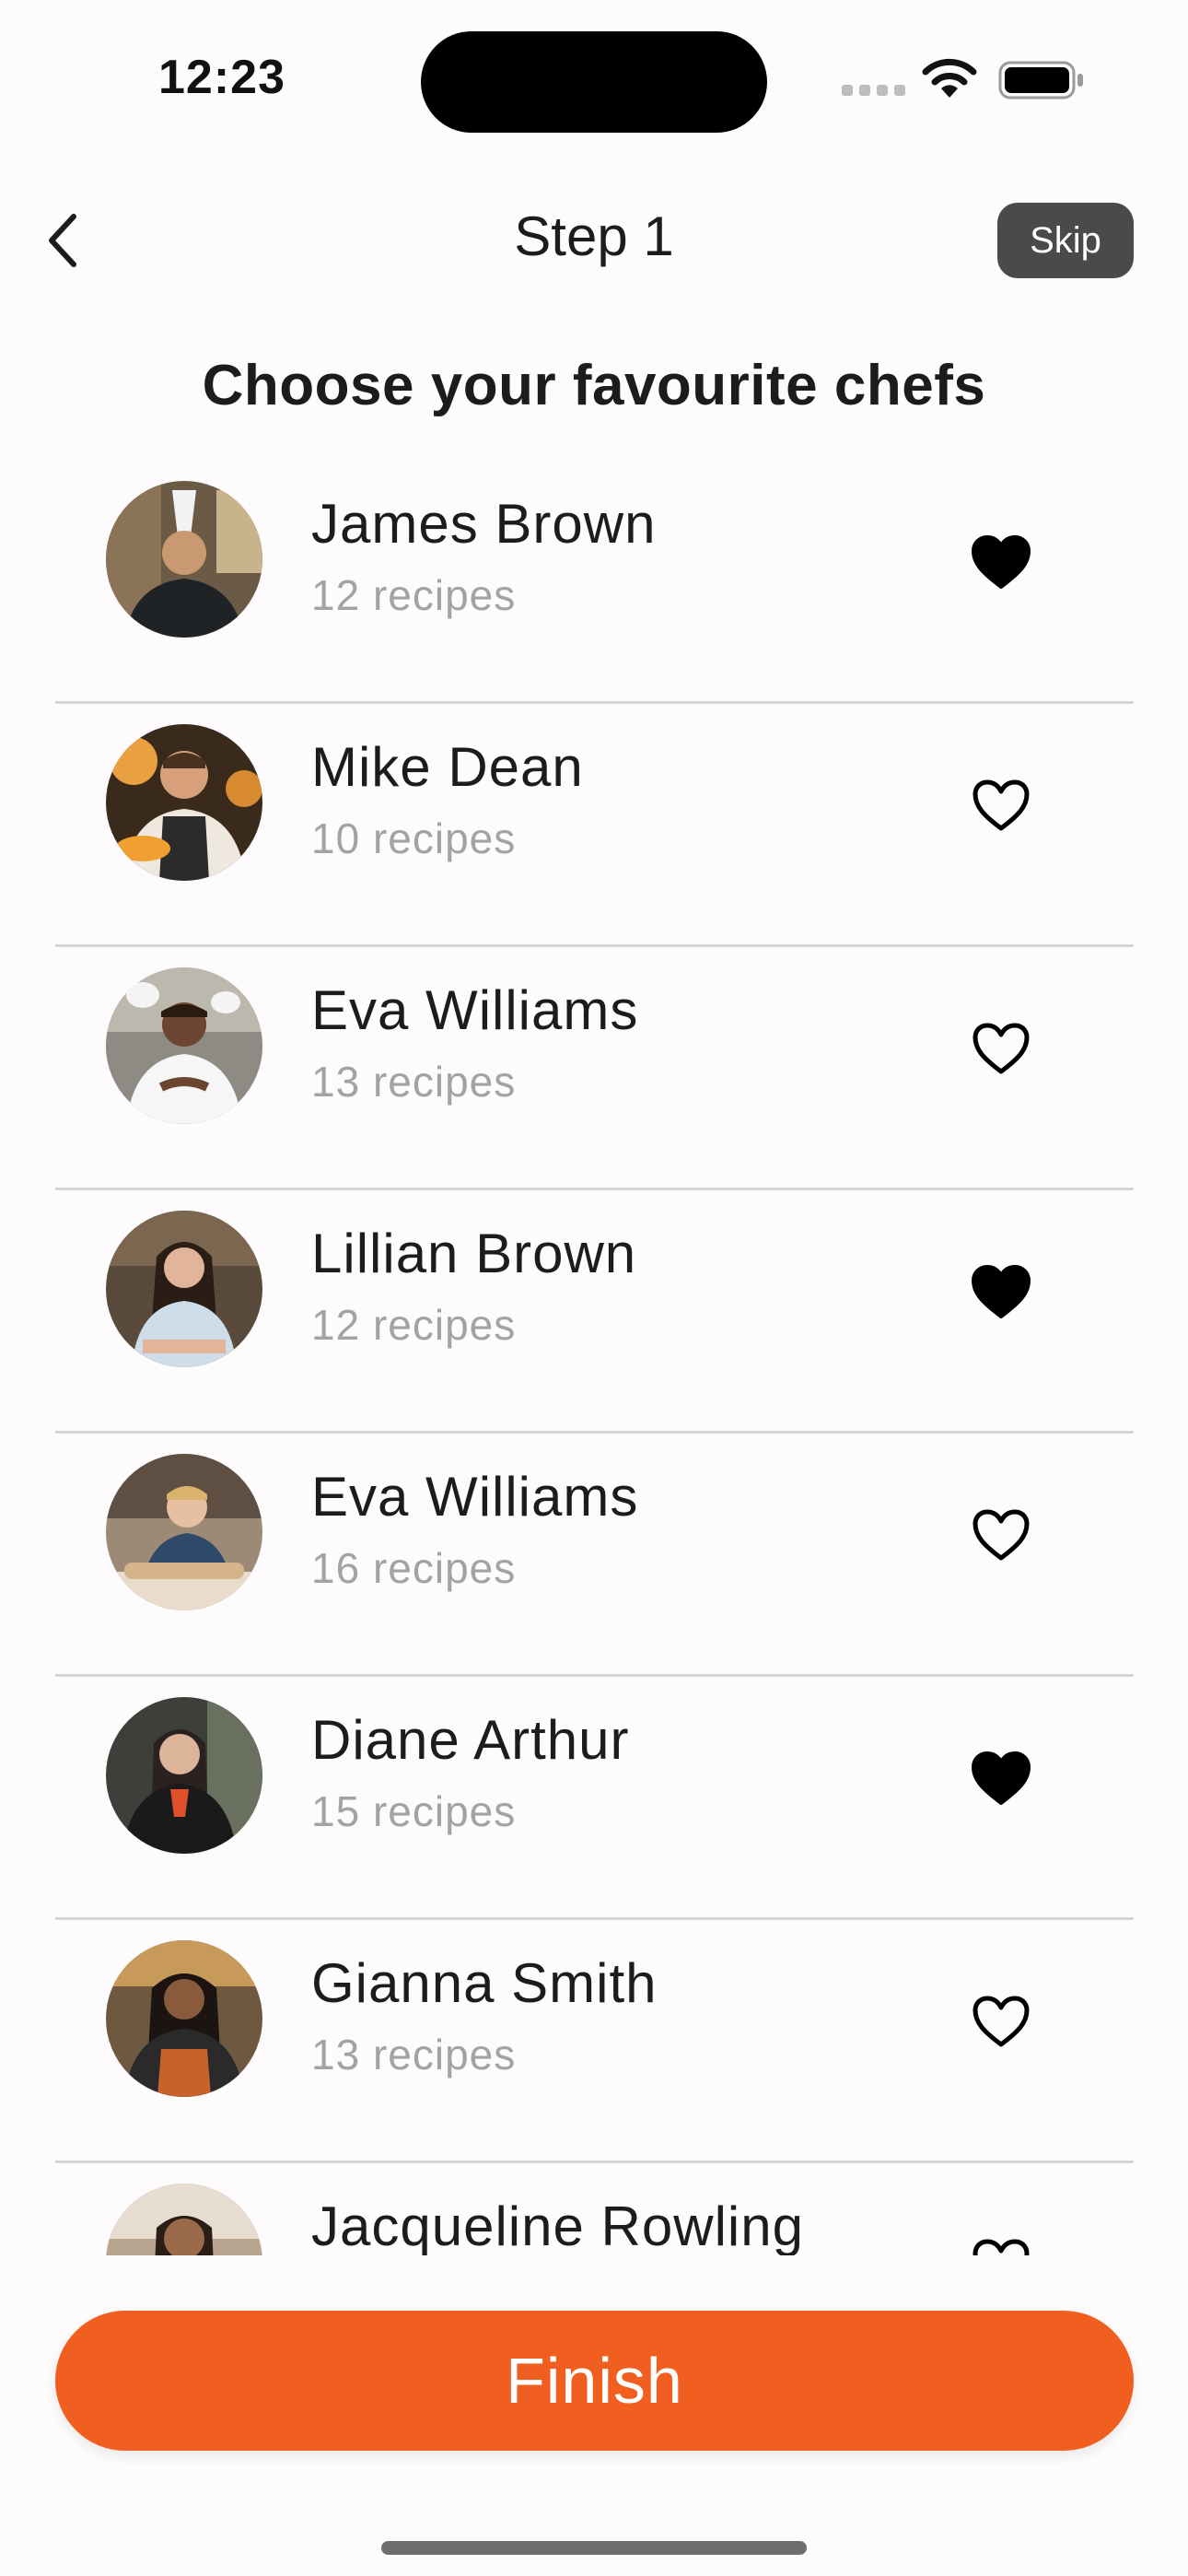  I want to click on section-heading: Choose your favourite chefs, so click(594, 385).